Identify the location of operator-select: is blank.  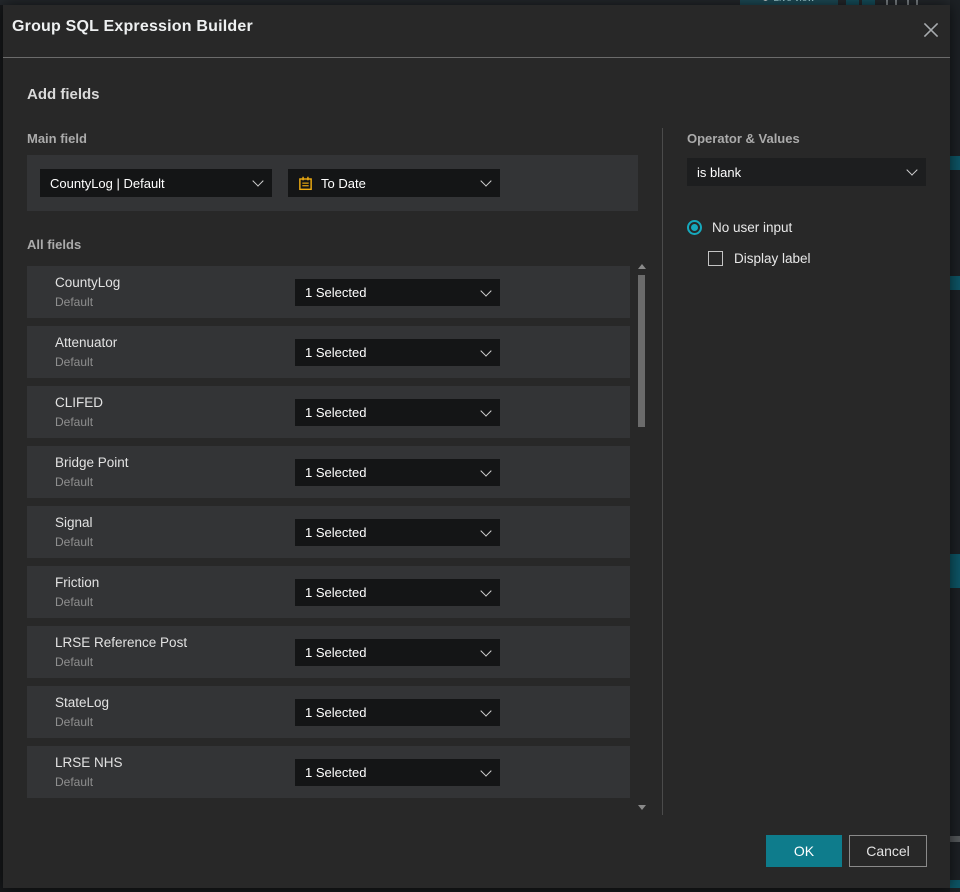
(806, 172).